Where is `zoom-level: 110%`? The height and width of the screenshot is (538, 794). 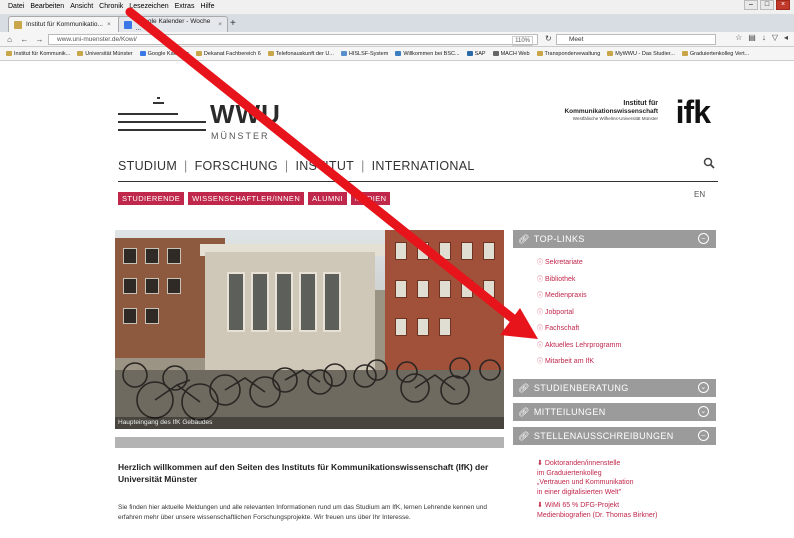 zoom-level: 110% is located at coordinates (522, 41).